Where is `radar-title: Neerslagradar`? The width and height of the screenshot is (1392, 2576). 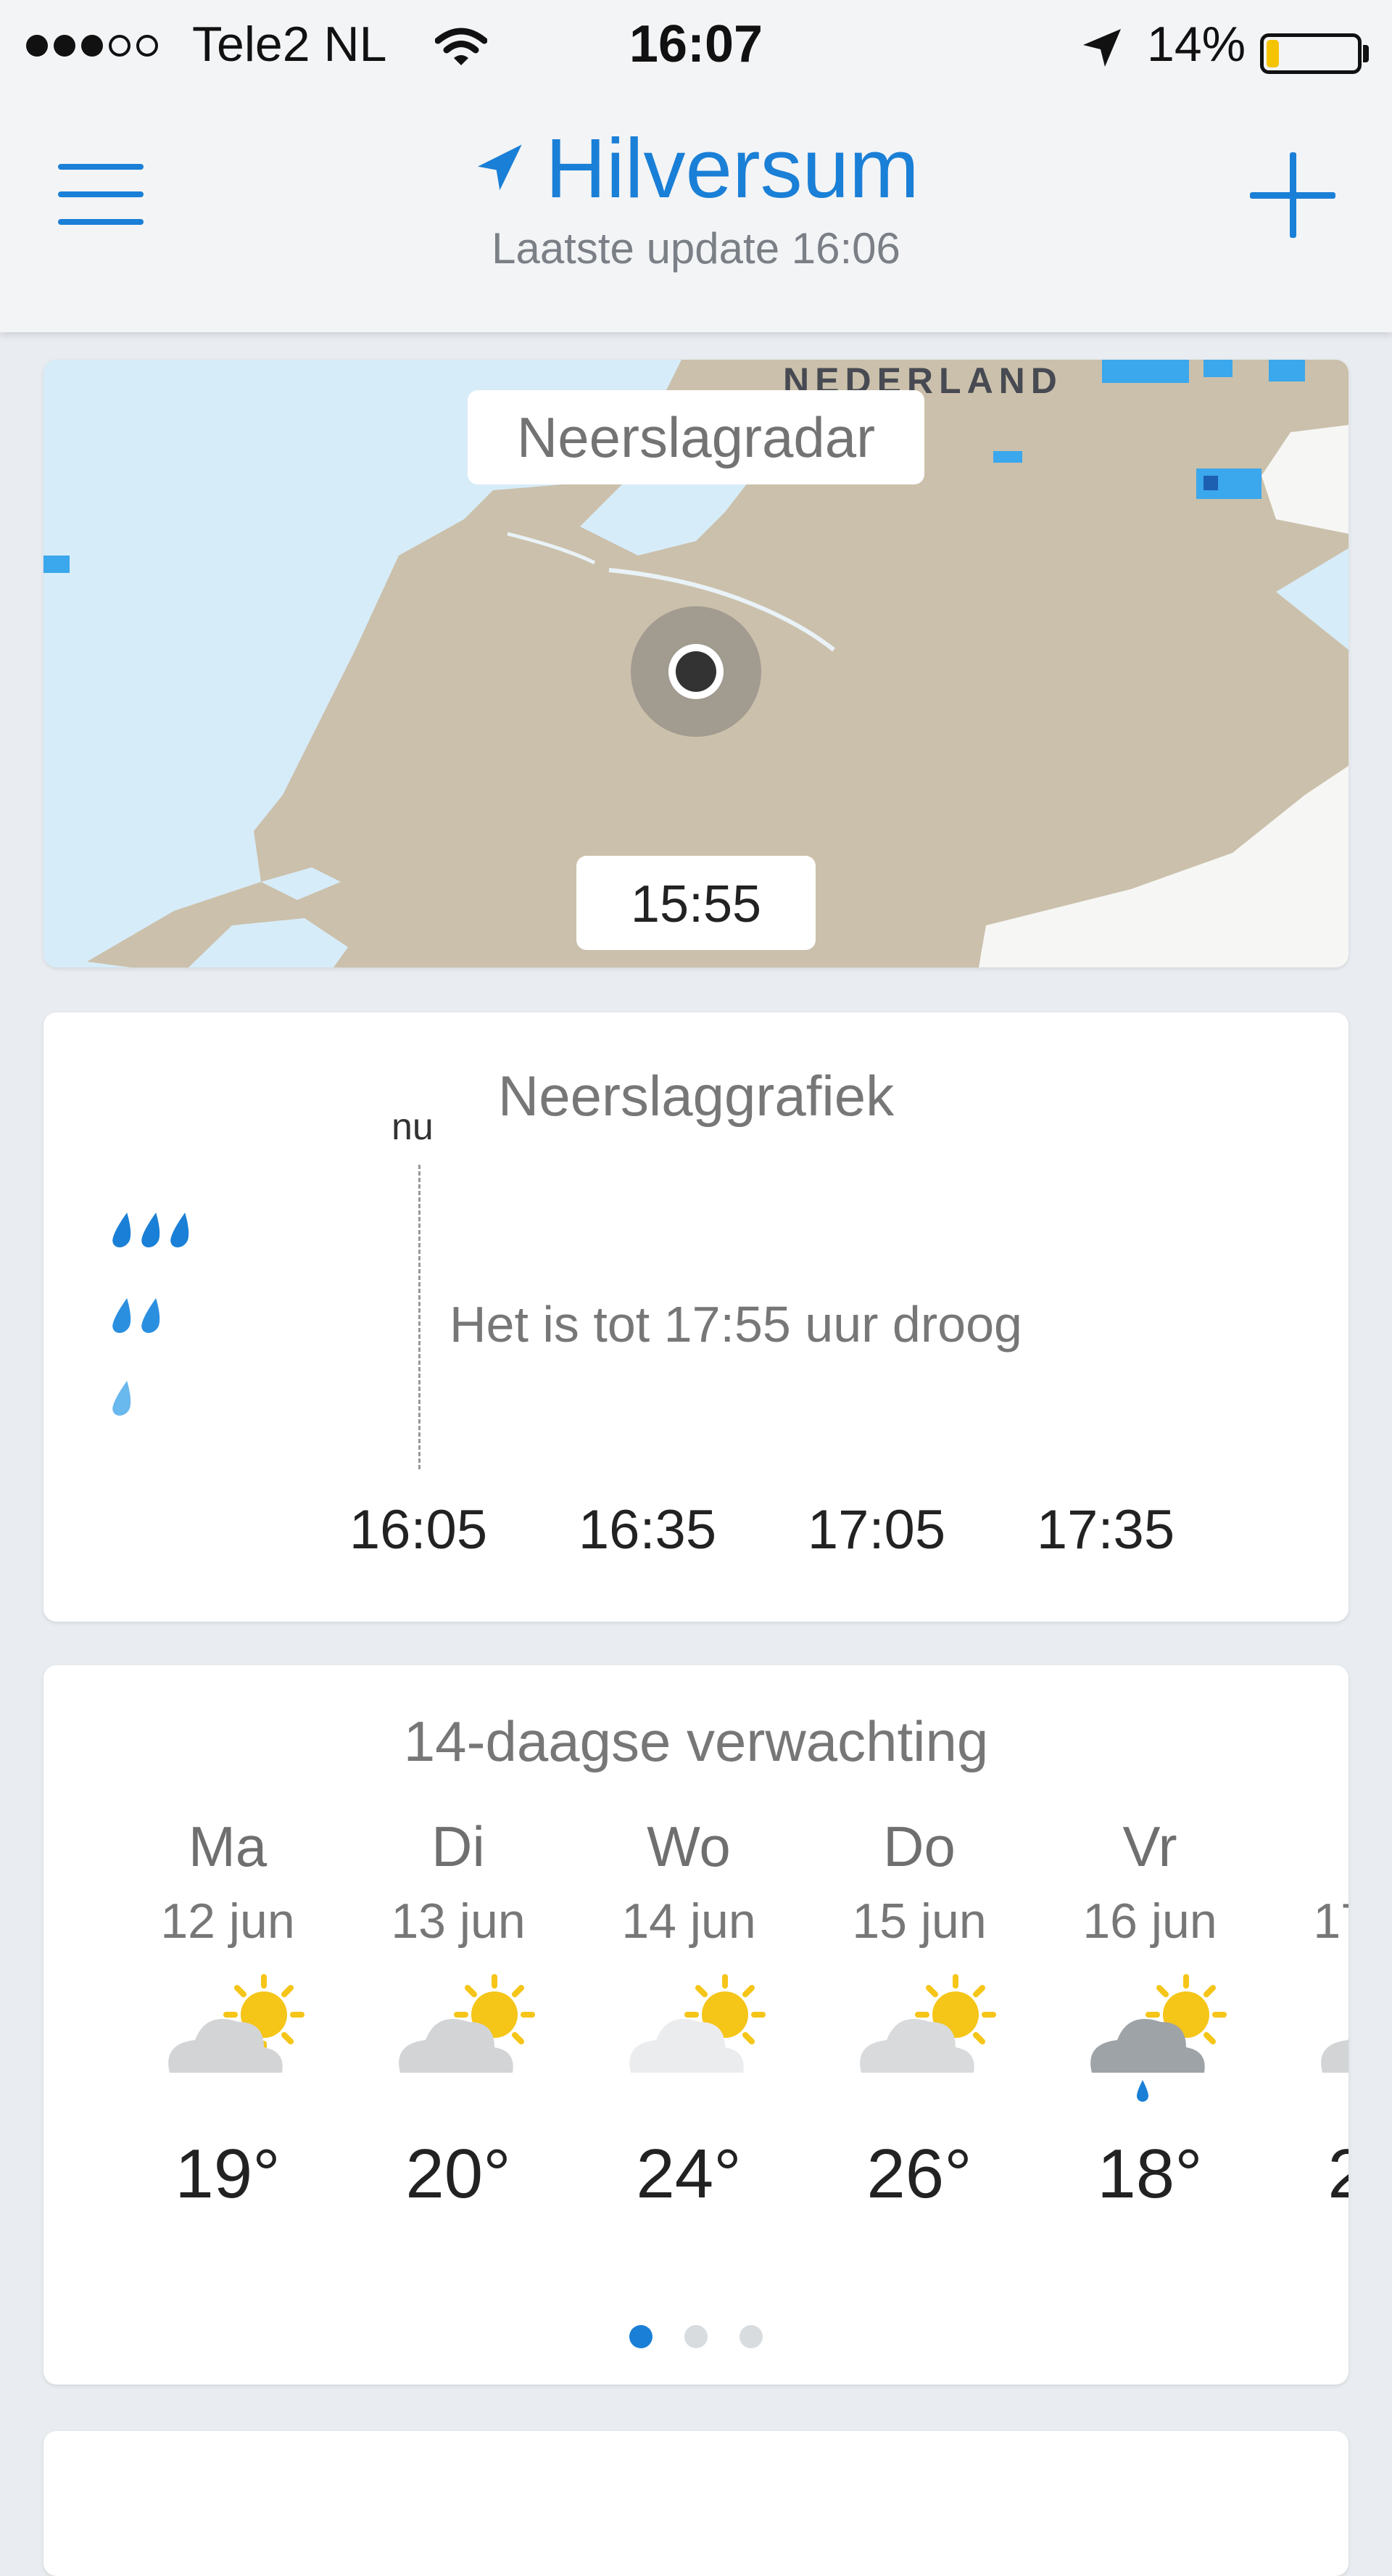 radar-title: Neerslagradar is located at coordinates (696, 437).